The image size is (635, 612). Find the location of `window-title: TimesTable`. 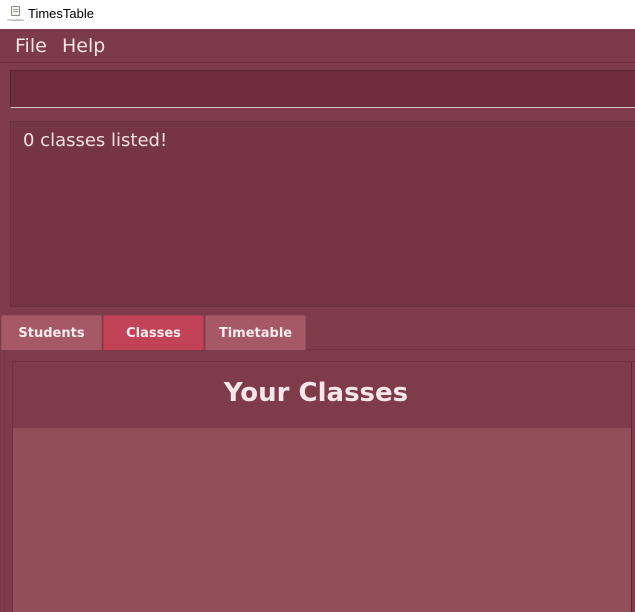

window-title: TimesTable is located at coordinates (61, 13).